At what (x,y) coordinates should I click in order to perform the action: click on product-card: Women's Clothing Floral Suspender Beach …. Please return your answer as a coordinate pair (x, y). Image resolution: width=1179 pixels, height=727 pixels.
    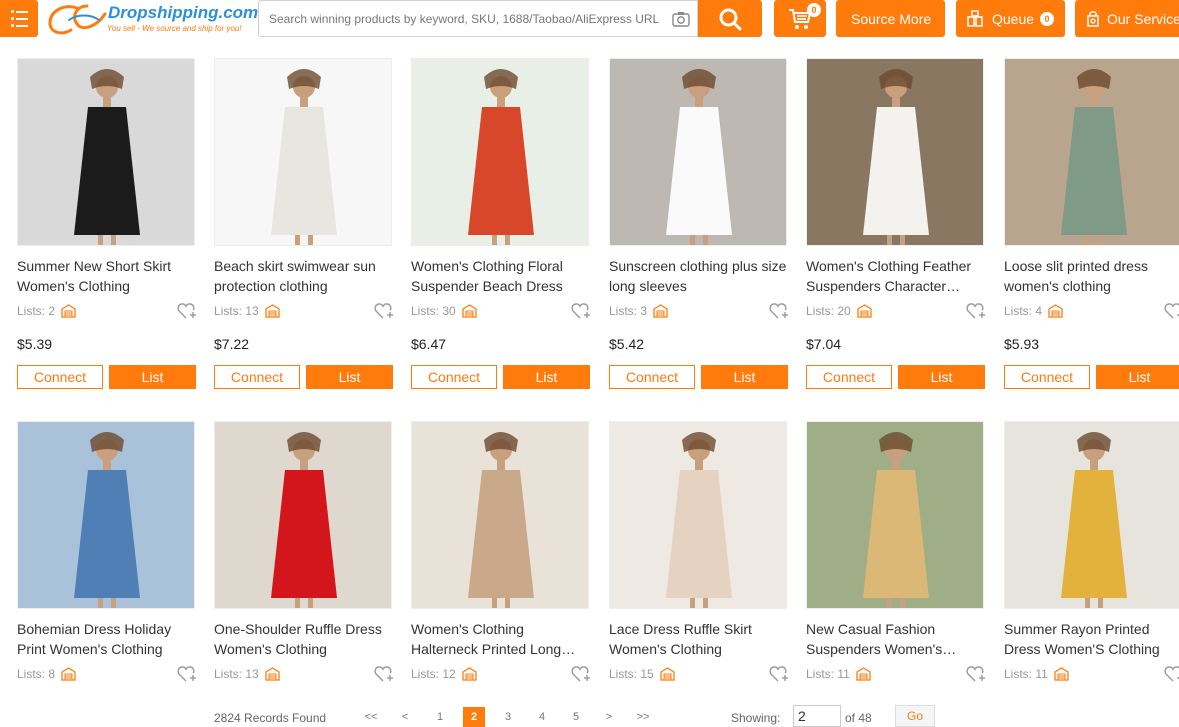
    Looking at the image, I should click on (500, 223).